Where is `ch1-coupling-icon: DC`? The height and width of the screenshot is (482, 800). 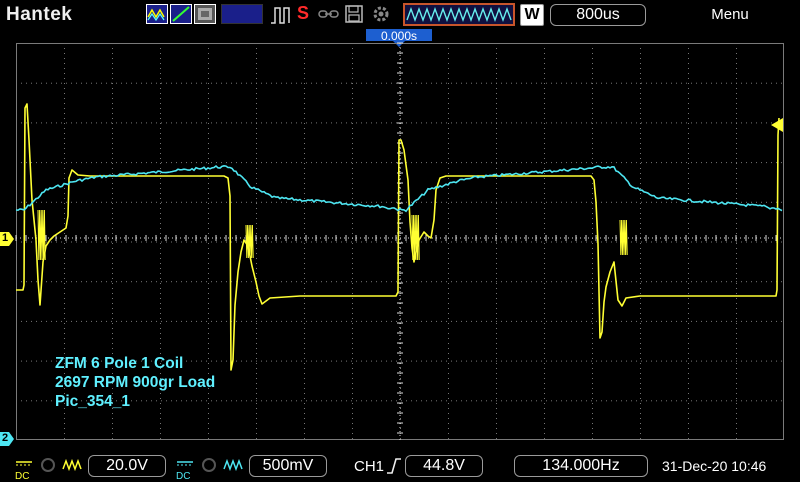 ch1-coupling-icon: DC is located at coordinates (24, 468).